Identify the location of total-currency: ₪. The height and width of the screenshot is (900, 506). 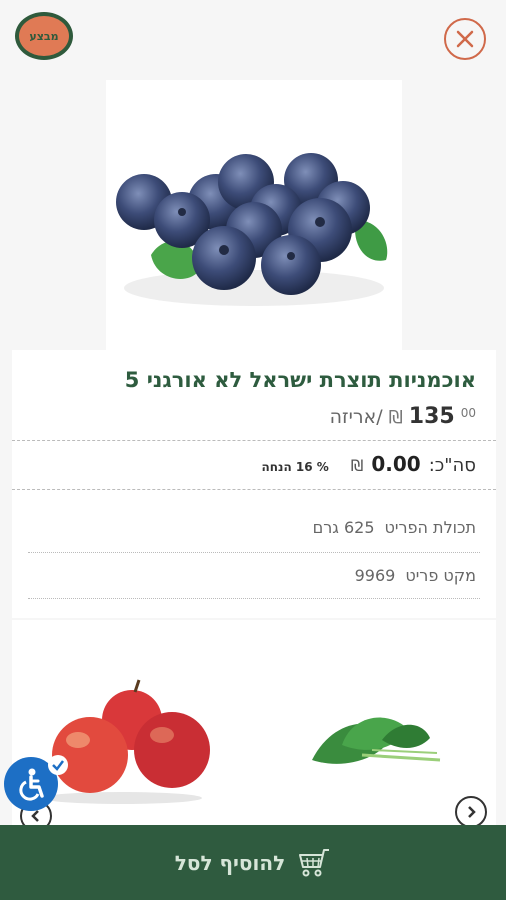
(357, 465).